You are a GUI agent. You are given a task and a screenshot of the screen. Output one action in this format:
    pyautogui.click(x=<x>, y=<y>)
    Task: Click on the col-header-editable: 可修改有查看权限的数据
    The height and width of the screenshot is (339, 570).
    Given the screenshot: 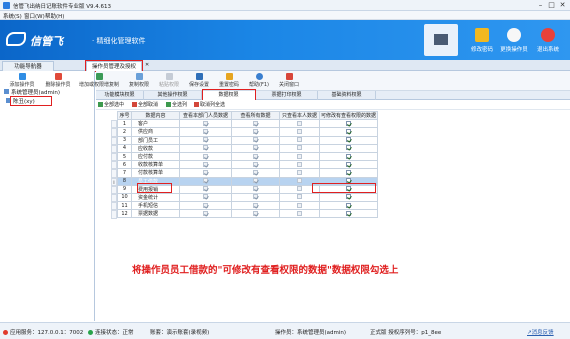 What is the action you would take?
    pyautogui.click(x=348, y=115)
    